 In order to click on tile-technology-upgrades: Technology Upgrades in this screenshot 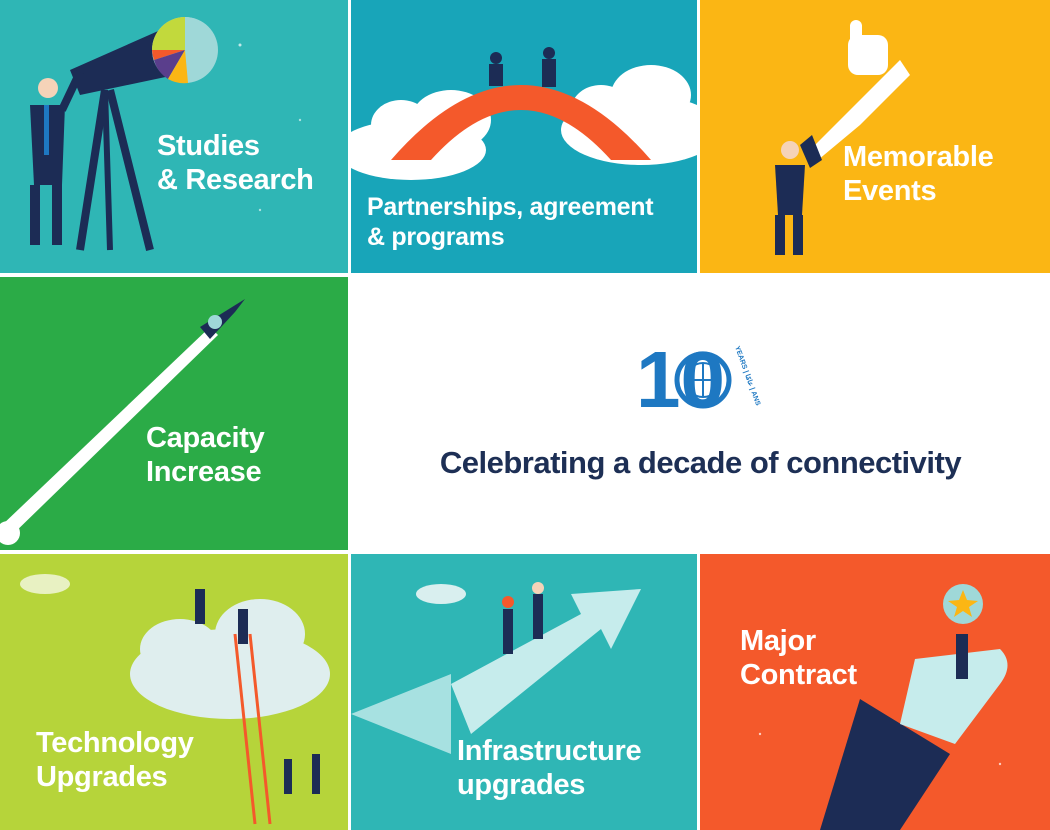, I will do `click(174, 692)`.